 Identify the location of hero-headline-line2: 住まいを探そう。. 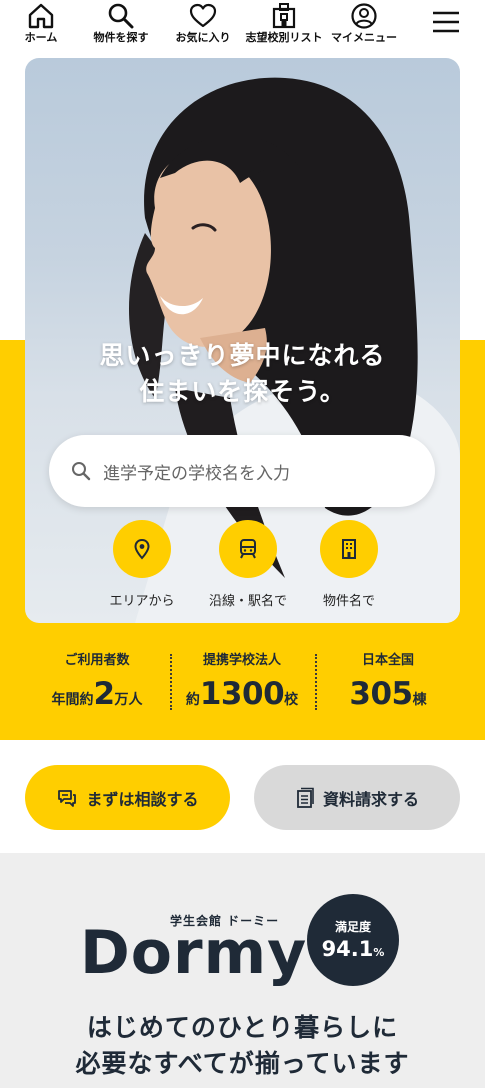
(242, 391).